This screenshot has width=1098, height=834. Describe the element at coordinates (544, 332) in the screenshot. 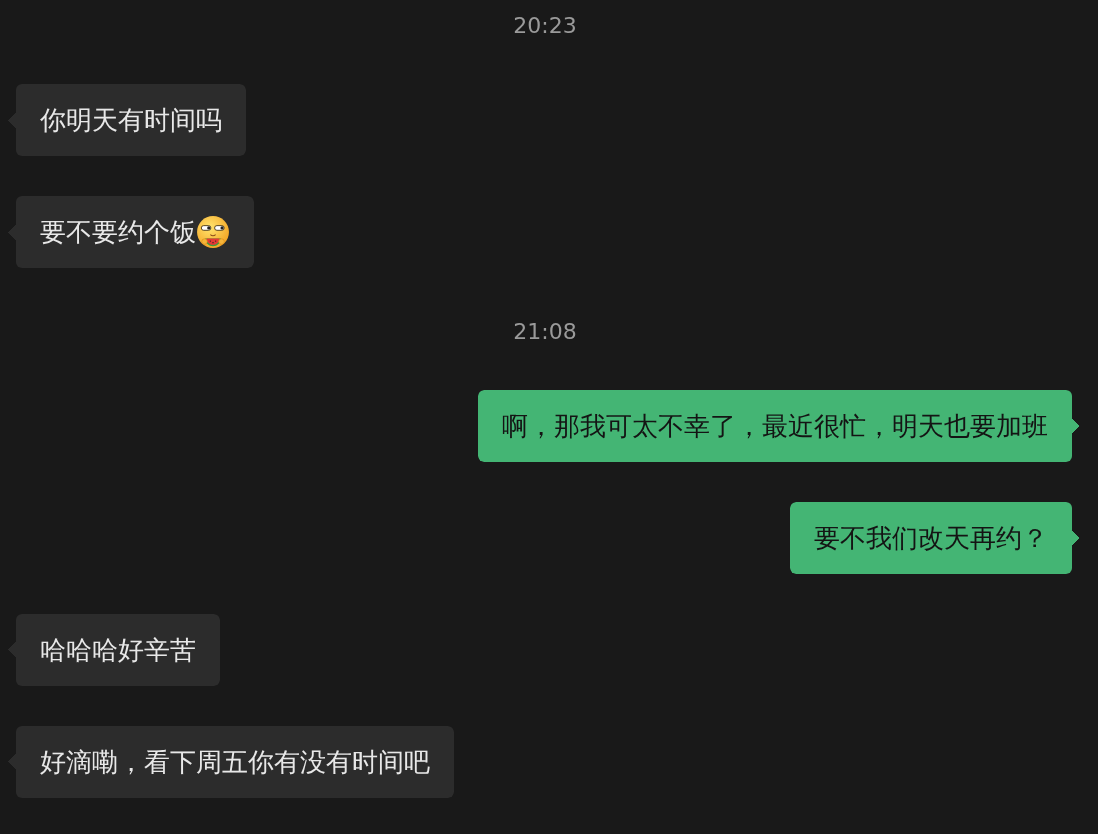

I see `timestamp: 21:08` at that location.